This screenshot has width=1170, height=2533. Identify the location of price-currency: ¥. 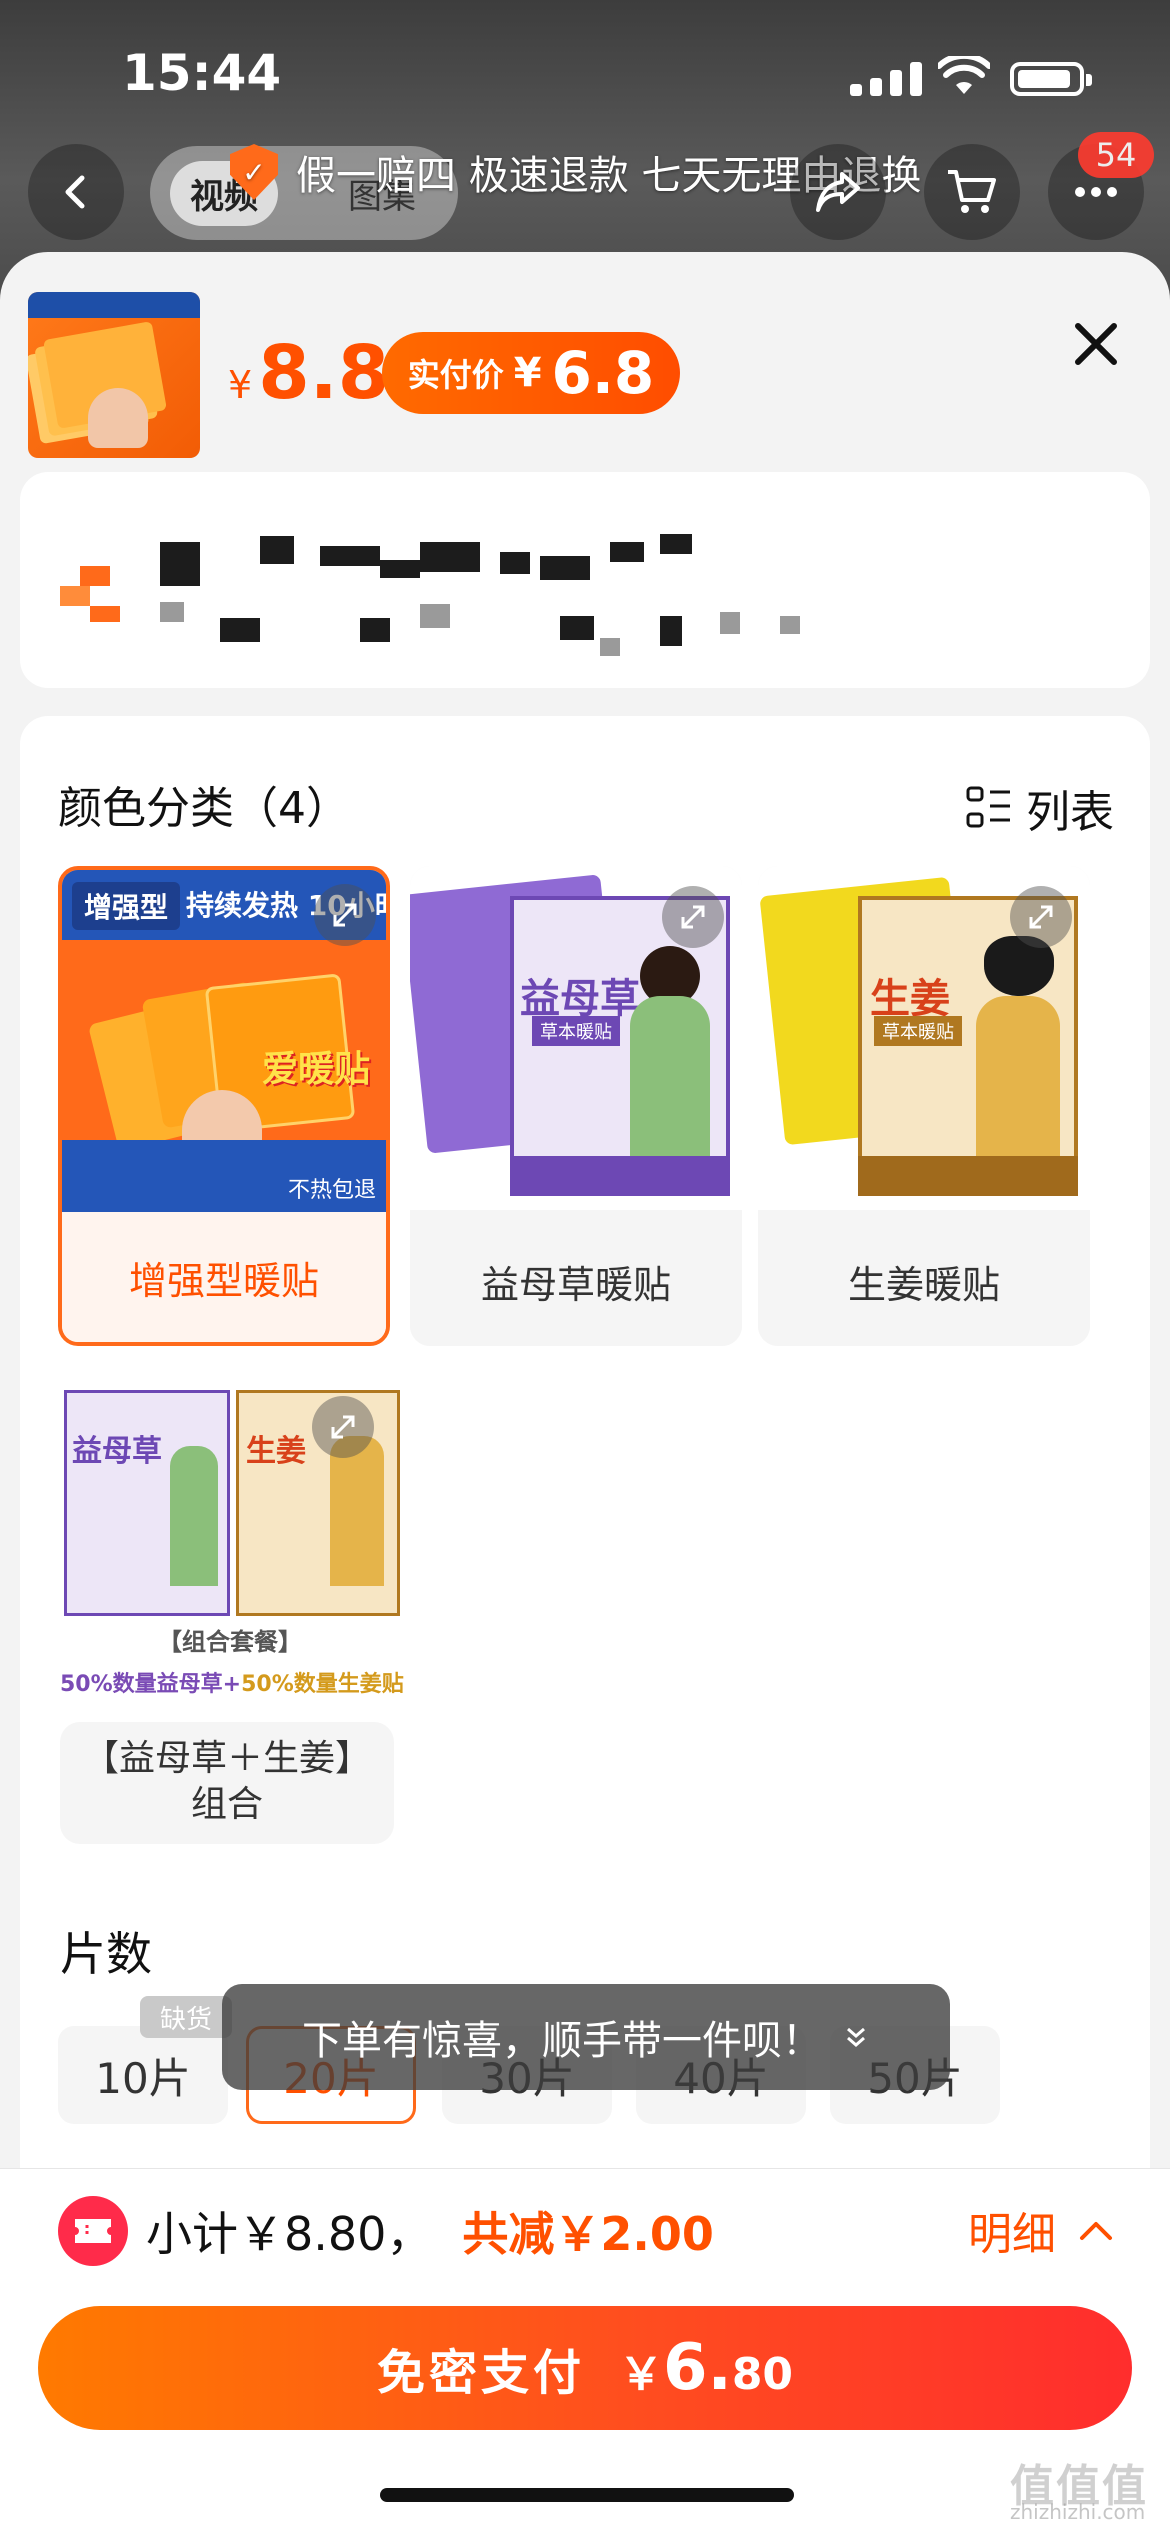
(240, 385).